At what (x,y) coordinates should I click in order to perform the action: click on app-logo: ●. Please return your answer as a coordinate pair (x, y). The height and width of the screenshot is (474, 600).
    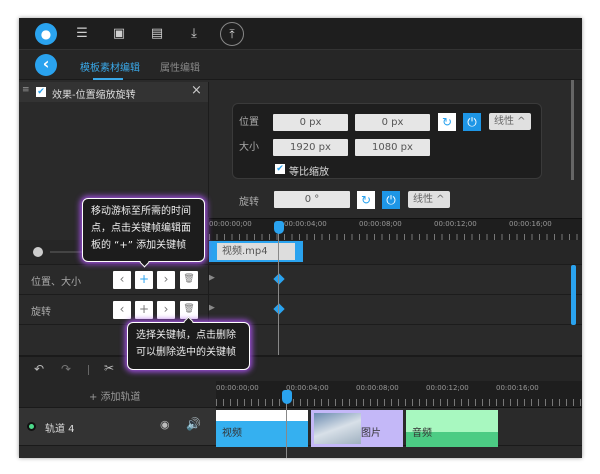
    Looking at the image, I should click on (46, 34).